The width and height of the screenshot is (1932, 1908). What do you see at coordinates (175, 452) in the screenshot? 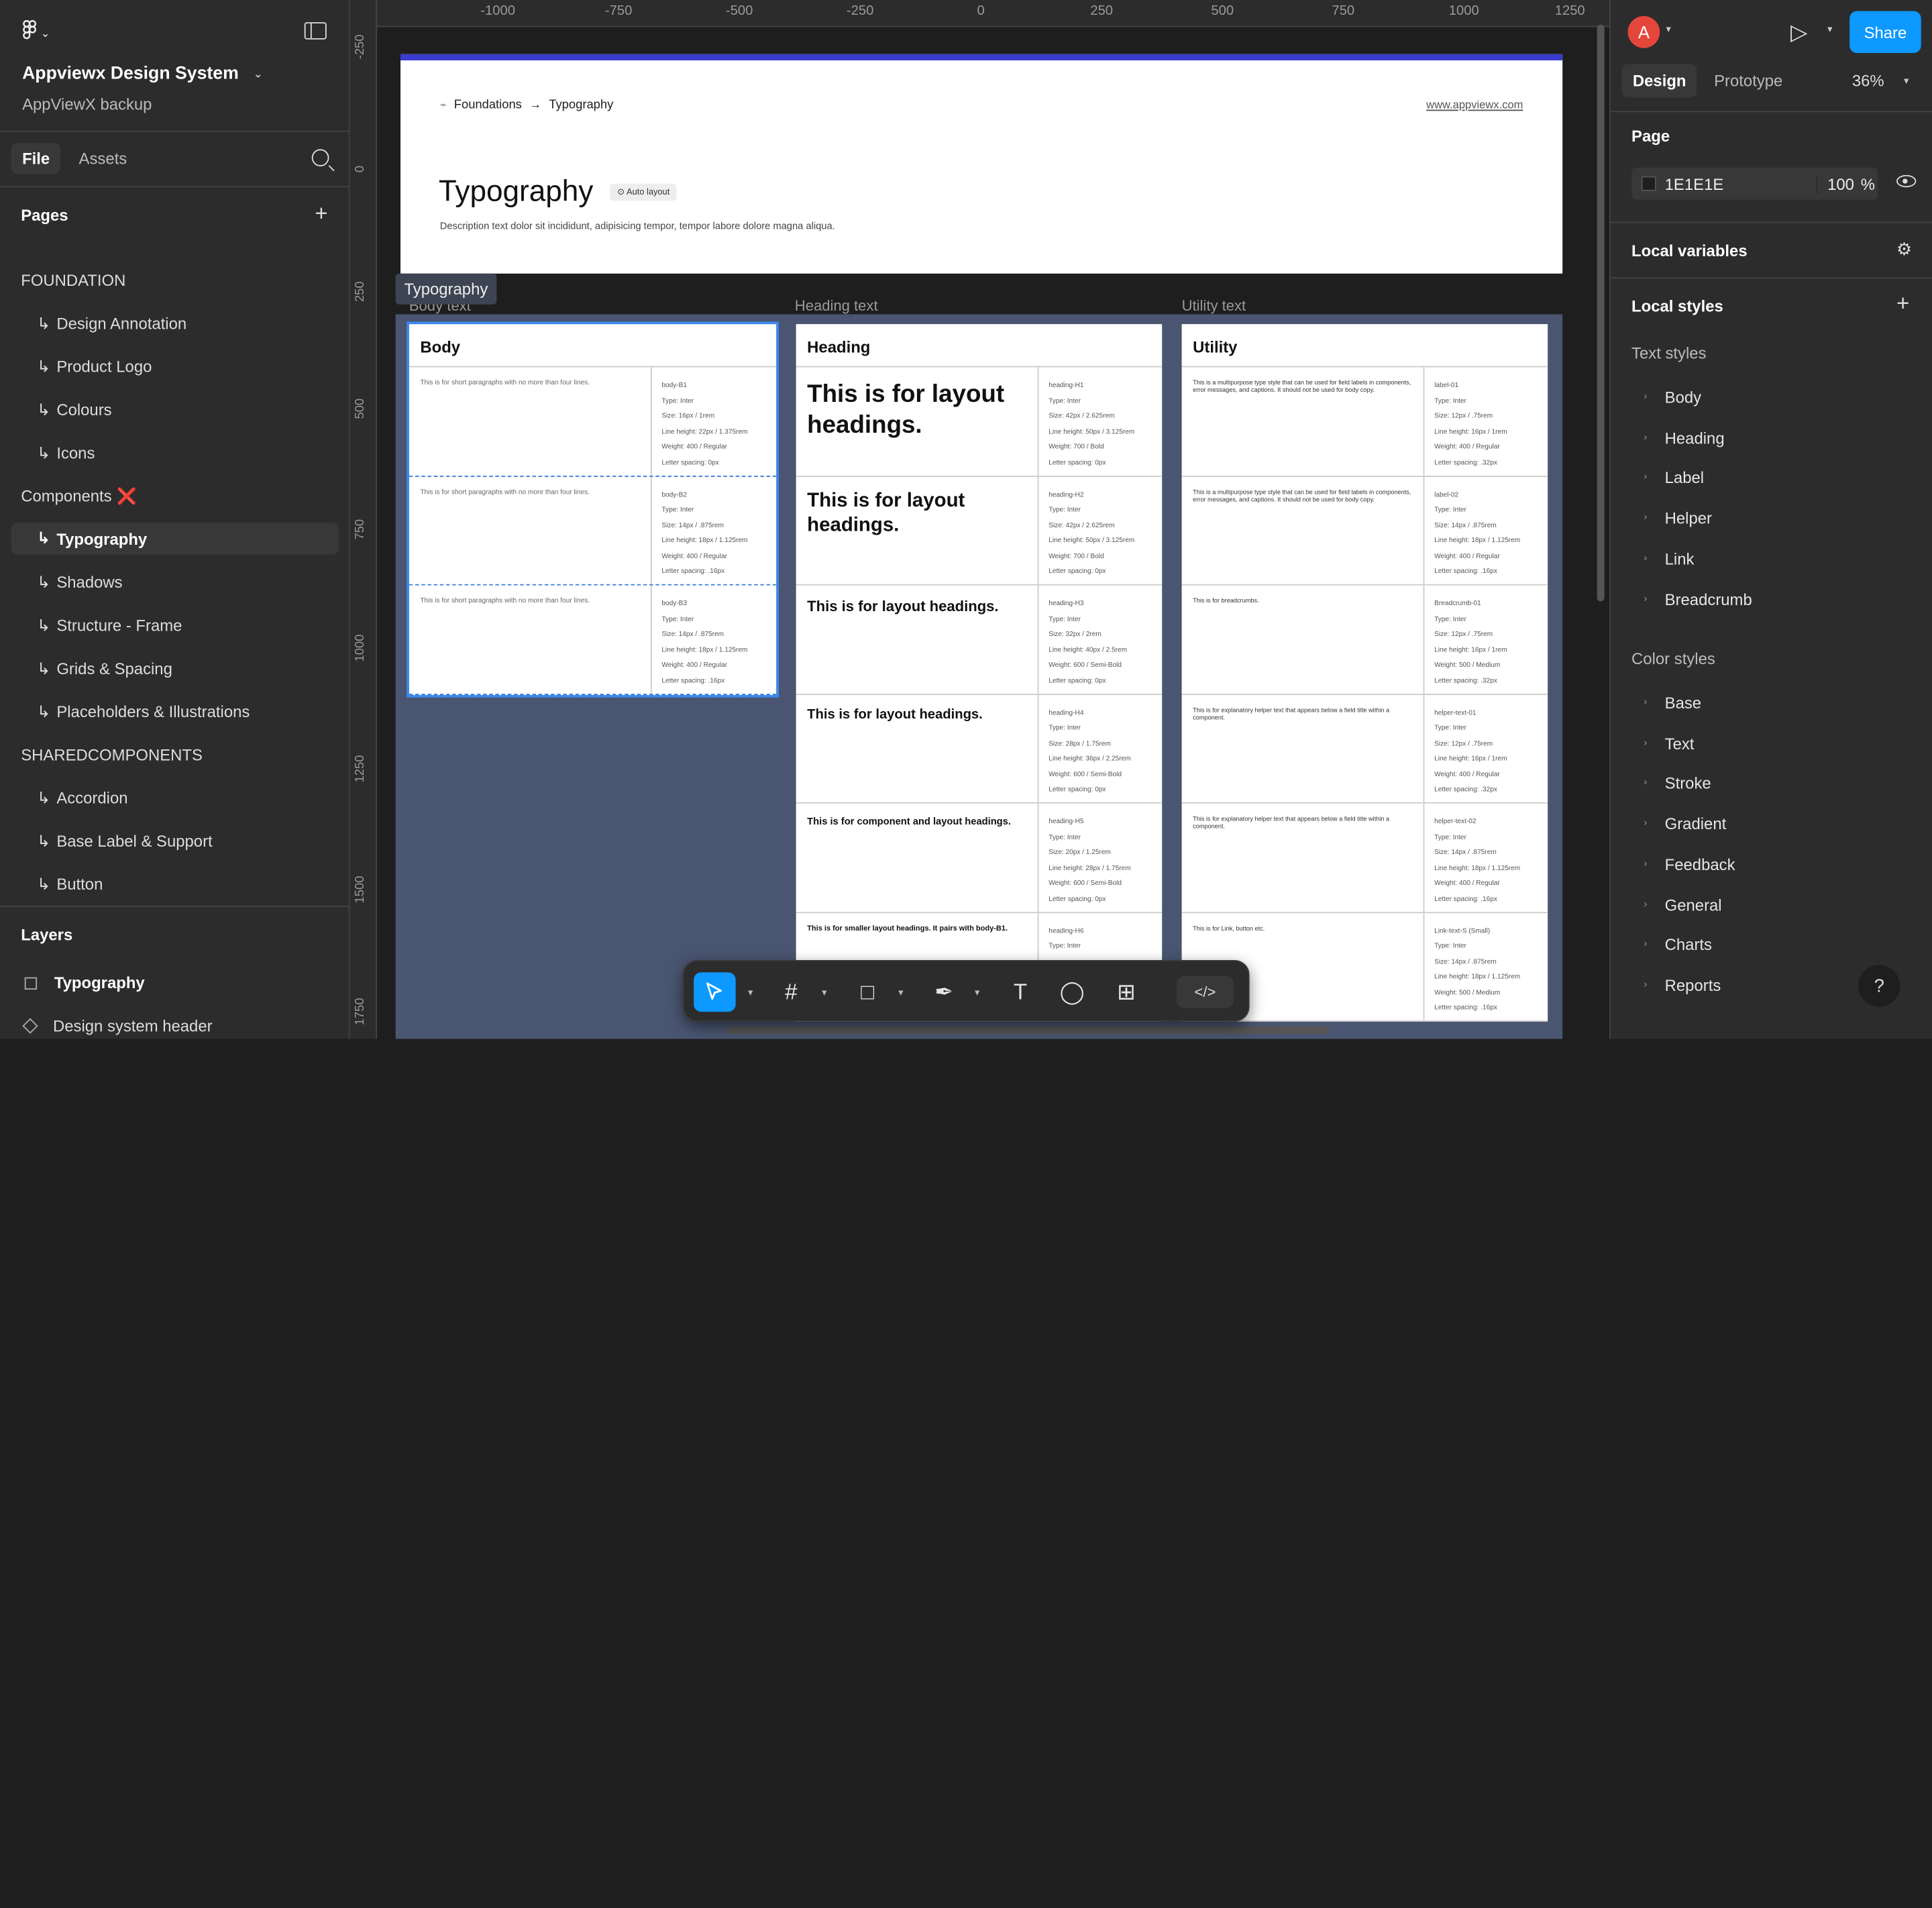
I see `page-item: ↳ Icons` at bounding box center [175, 452].